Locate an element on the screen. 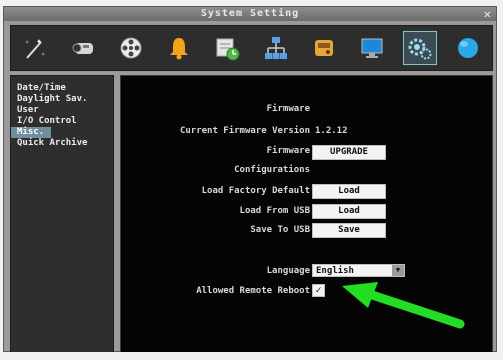 Image resolution: width=503 pixels, height=360 pixels. sidebar-item-user: User is located at coordinates (62, 110).